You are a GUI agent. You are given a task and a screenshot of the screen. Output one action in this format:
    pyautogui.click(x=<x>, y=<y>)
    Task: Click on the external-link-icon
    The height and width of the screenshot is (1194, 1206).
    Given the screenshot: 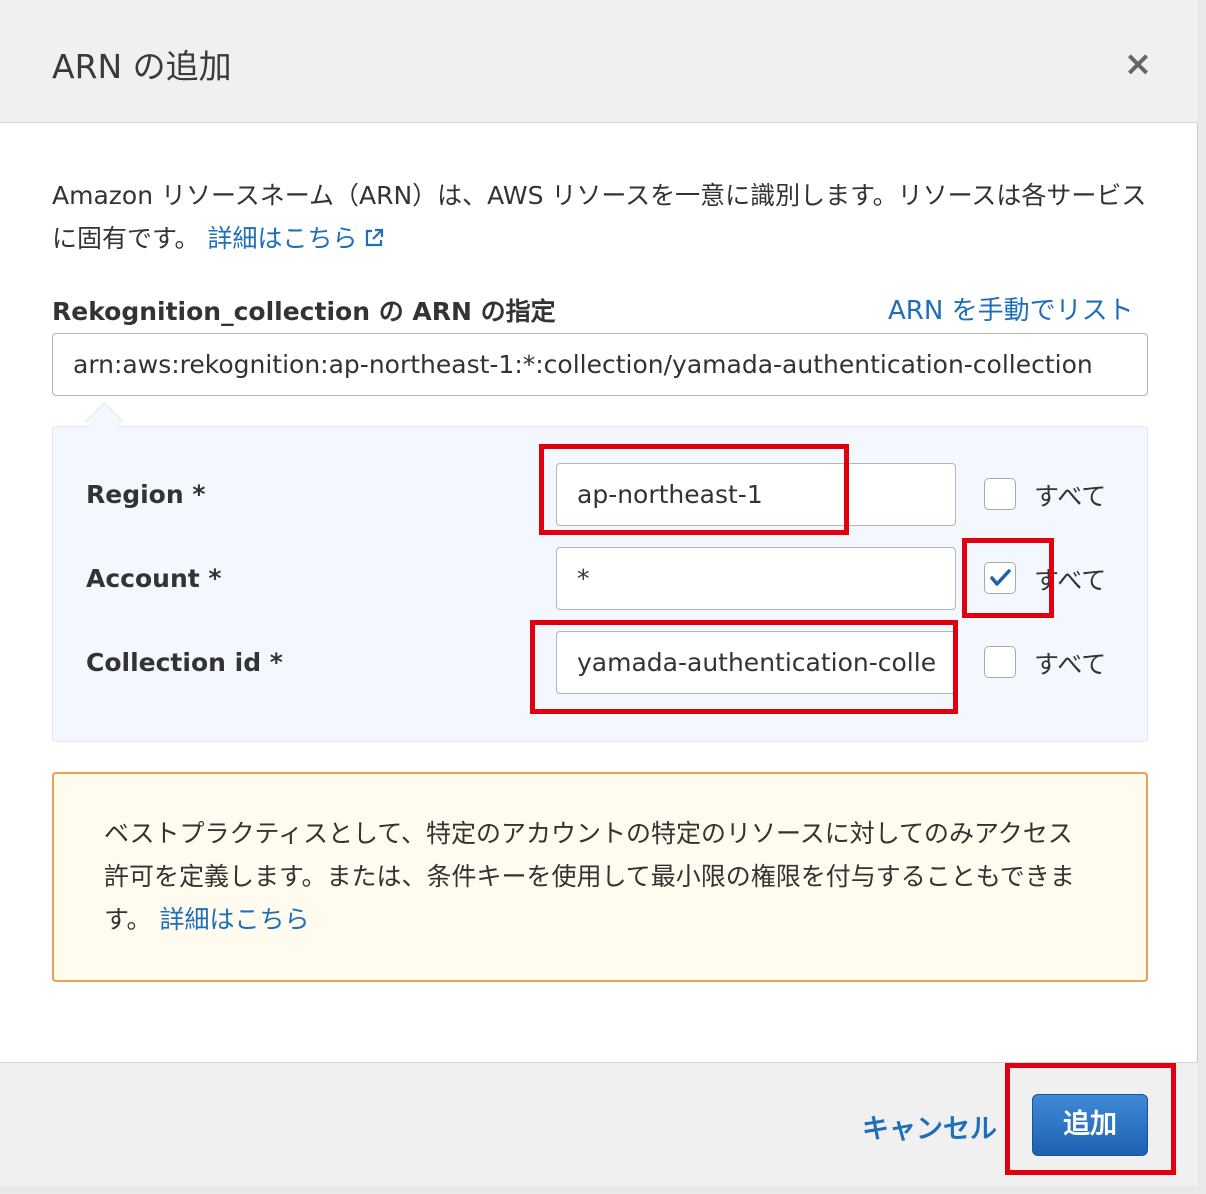 What is the action you would take?
    pyautogui.click(x=374, y=240)
    